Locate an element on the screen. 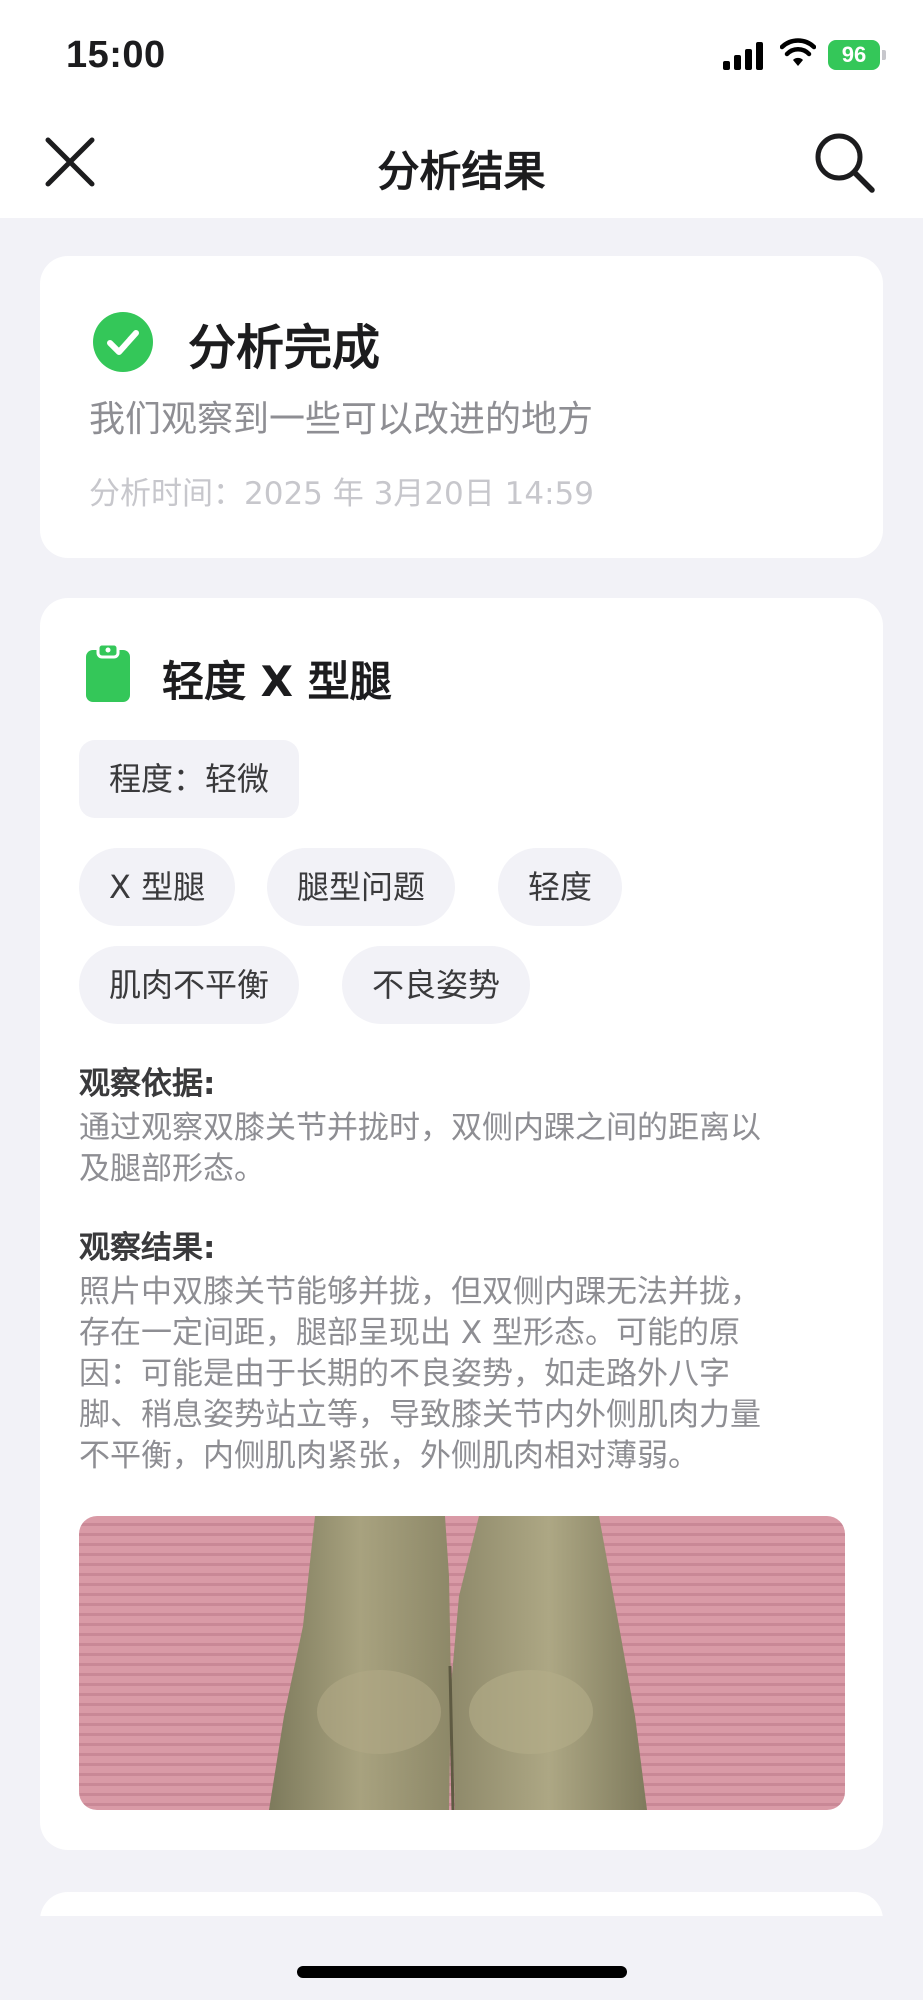  result-line: 存在一定间距，腿部呈现出 X 型形态。可能的原 is located at coordinates (409, 1333).